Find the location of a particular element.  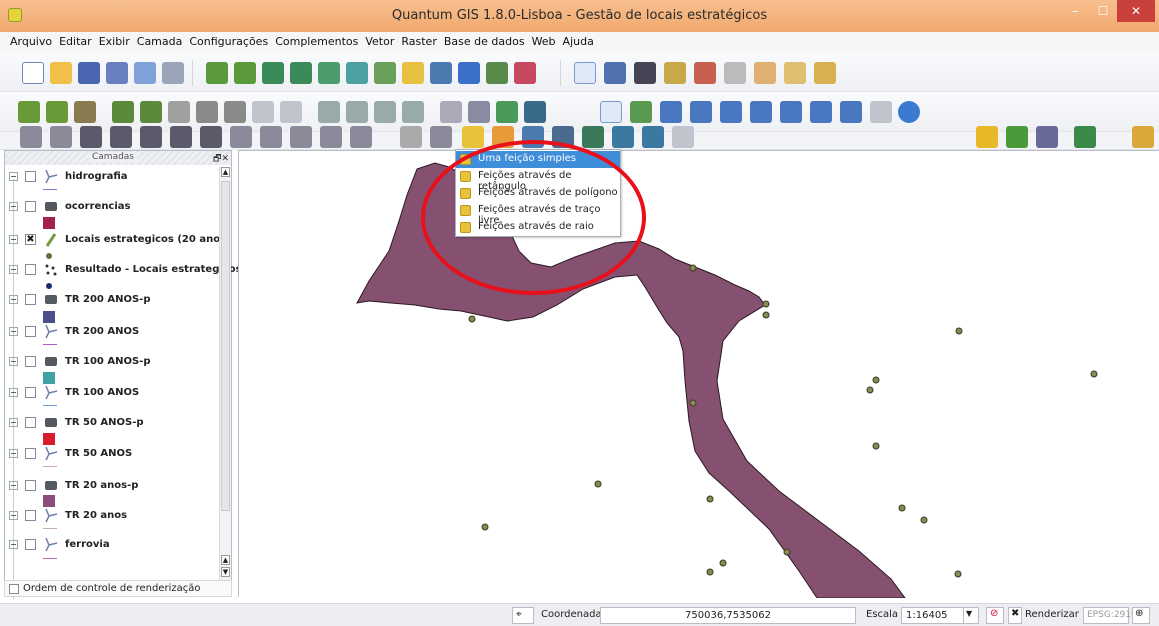

zoom-out-icon is located at coordinates (701, 112).